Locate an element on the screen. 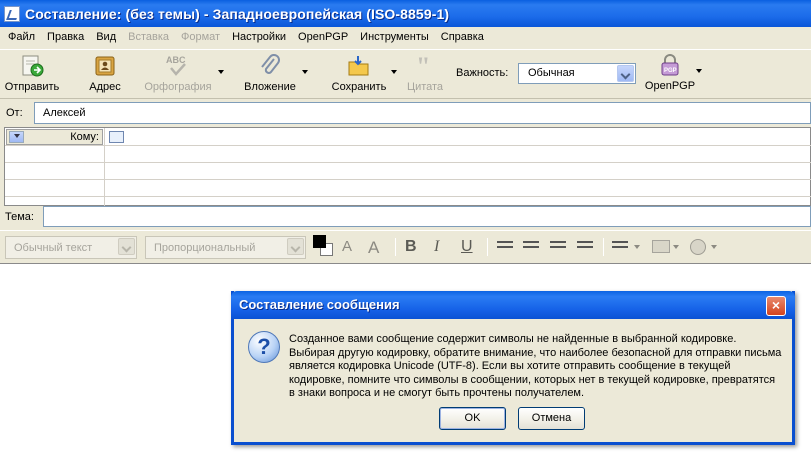 Image resolution: width=811 pixels, height=461 pixels. compose-app-icon is located at coordinates (12, 13).